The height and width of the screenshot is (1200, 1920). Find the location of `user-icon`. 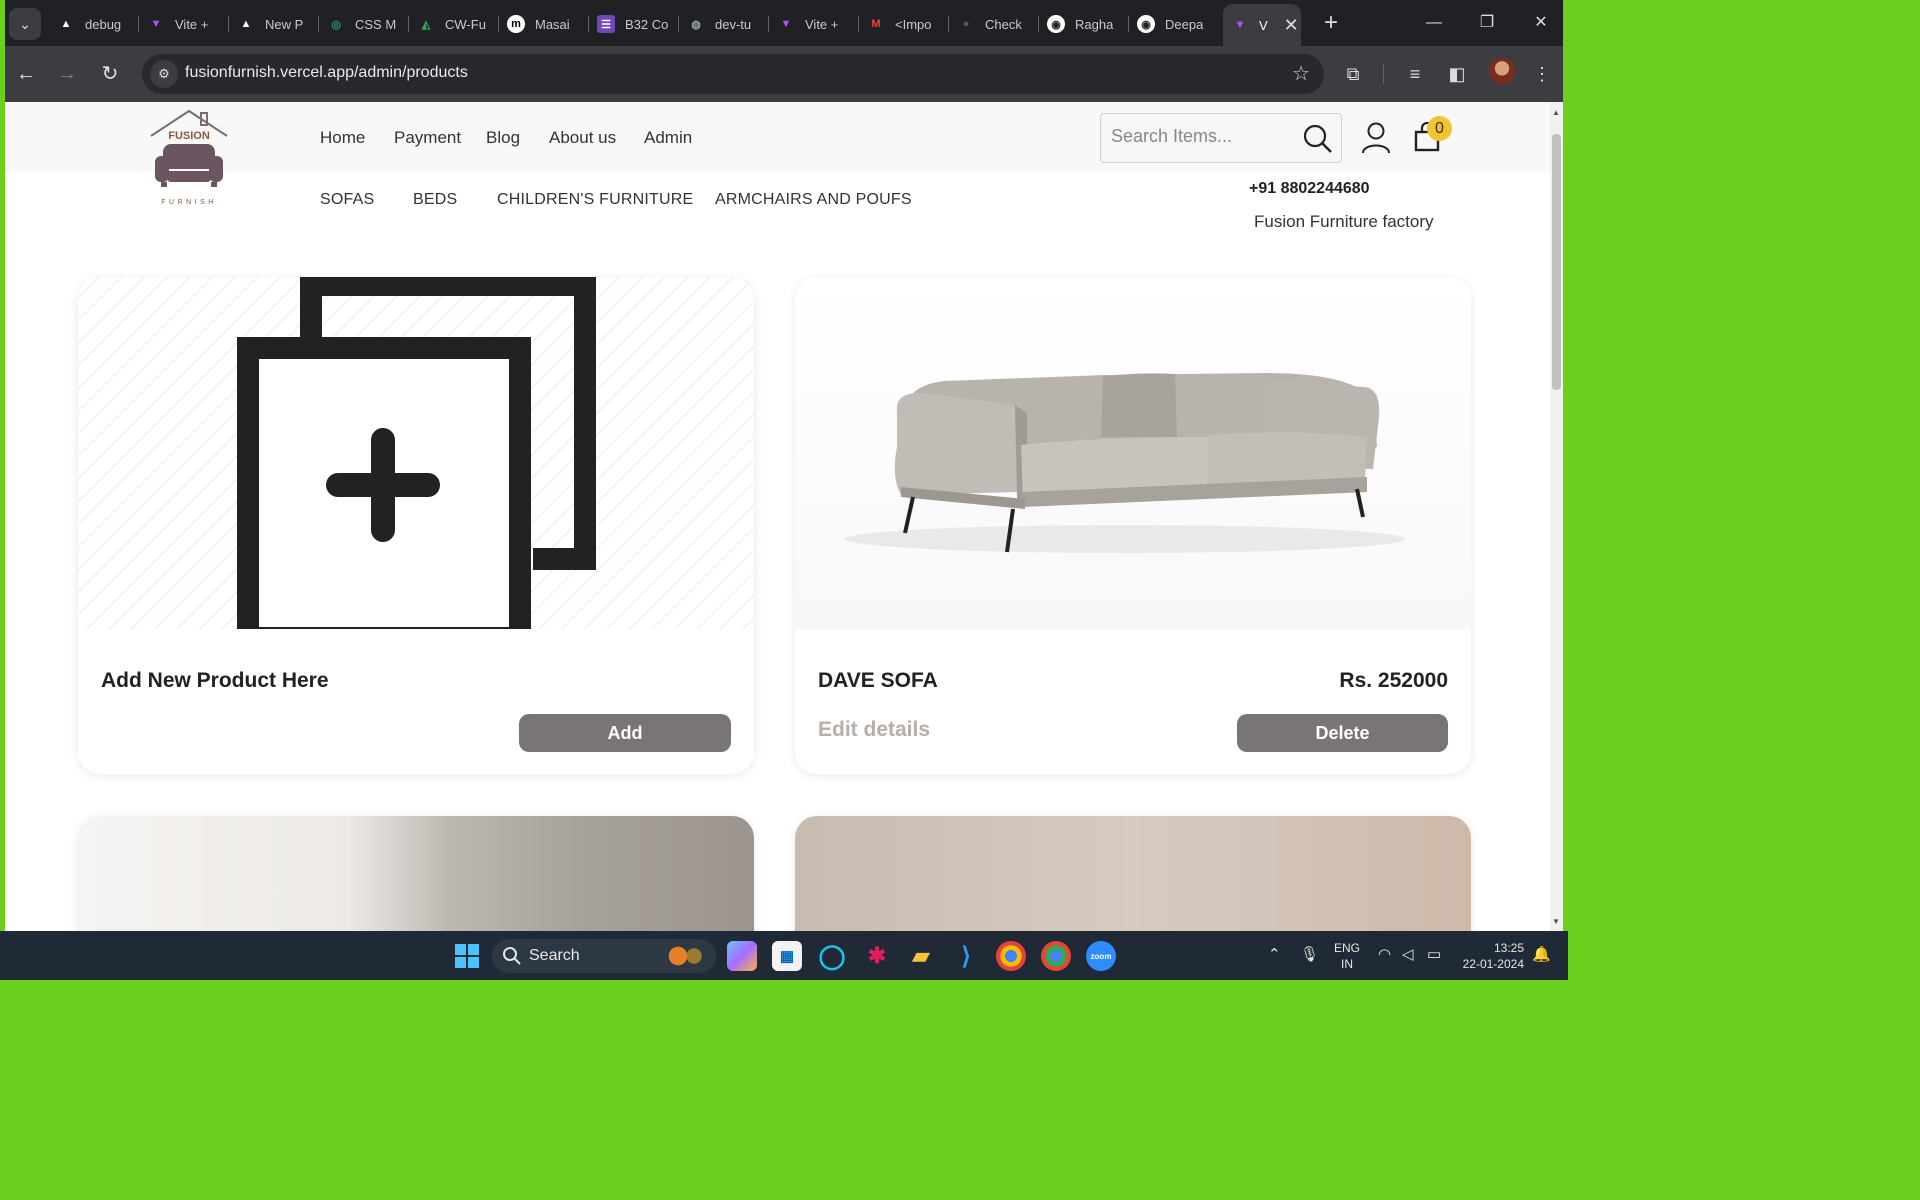

user-icon is located at coordinates (1376, 140).